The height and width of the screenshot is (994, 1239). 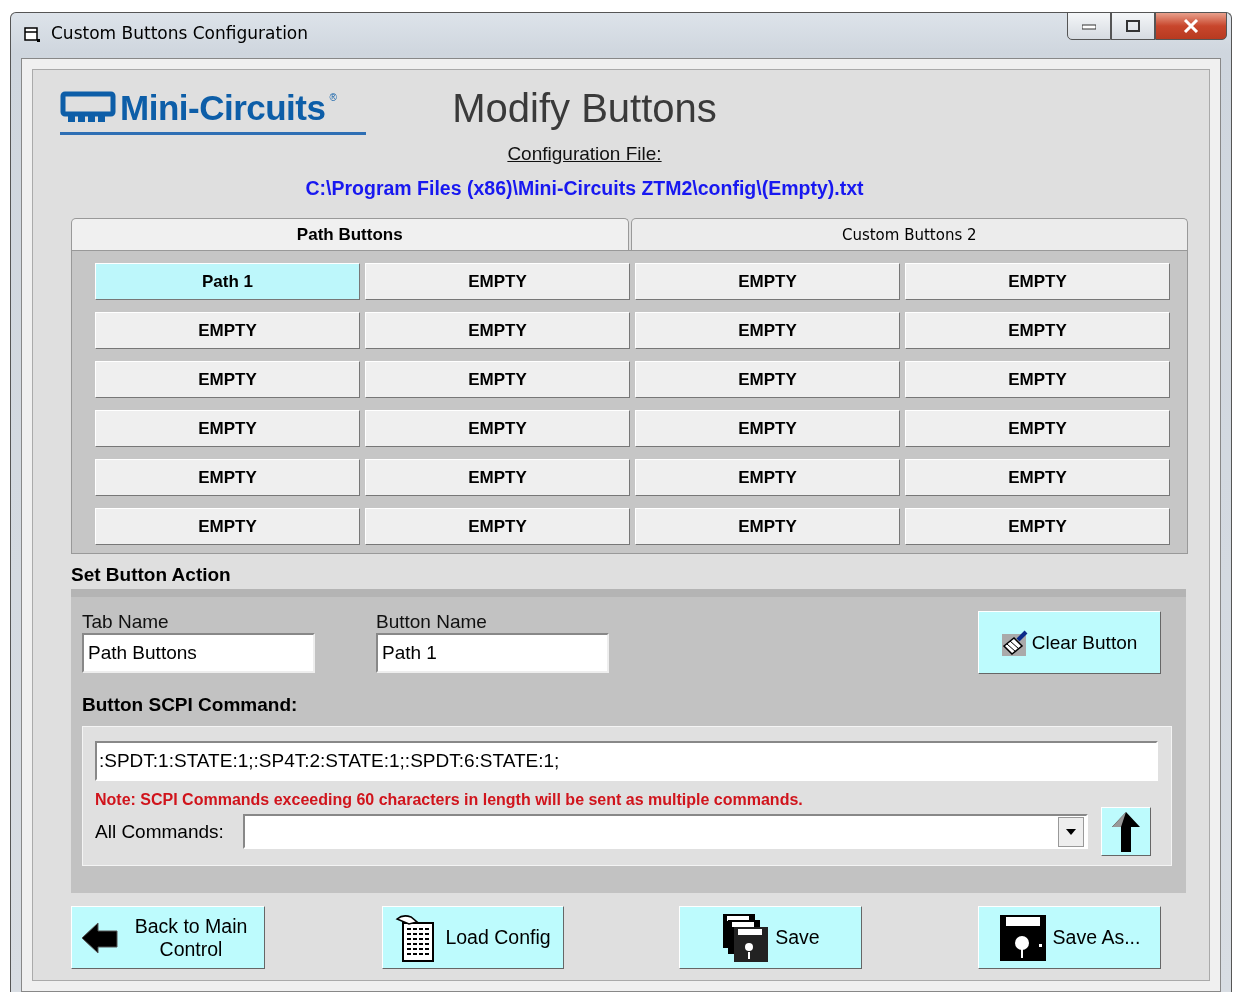 What do you see at coordinates (492, 653) in the screenshot?
I see `button-name-field: Path 1` at bounding box center [492, 653].